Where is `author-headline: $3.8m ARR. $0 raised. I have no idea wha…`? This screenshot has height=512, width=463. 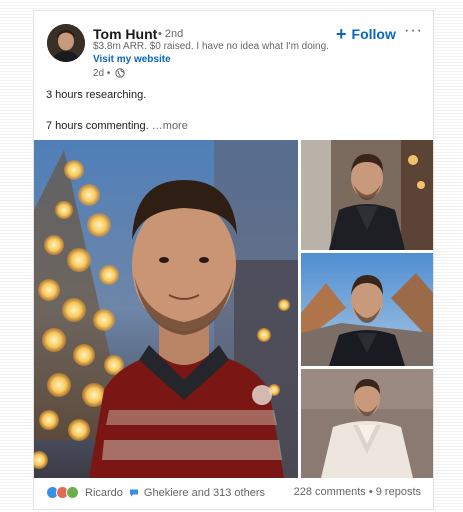
author-headline: $3.8m ARR. $0 raised. I have no idea wha… is located at coordinates (211, 46).